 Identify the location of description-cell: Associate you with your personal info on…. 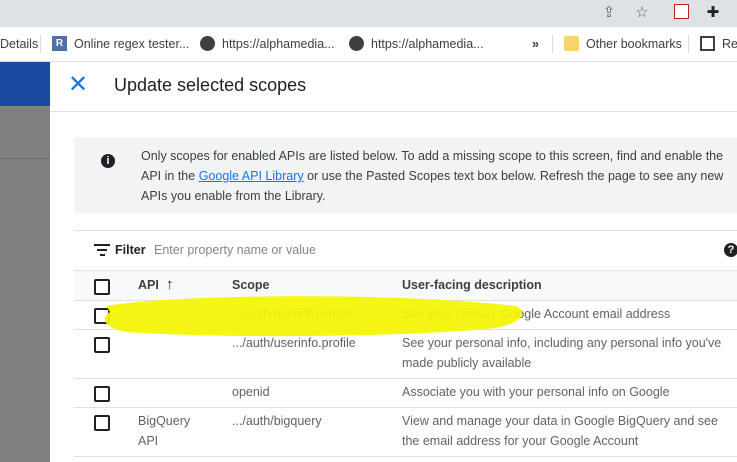
(536, 392).